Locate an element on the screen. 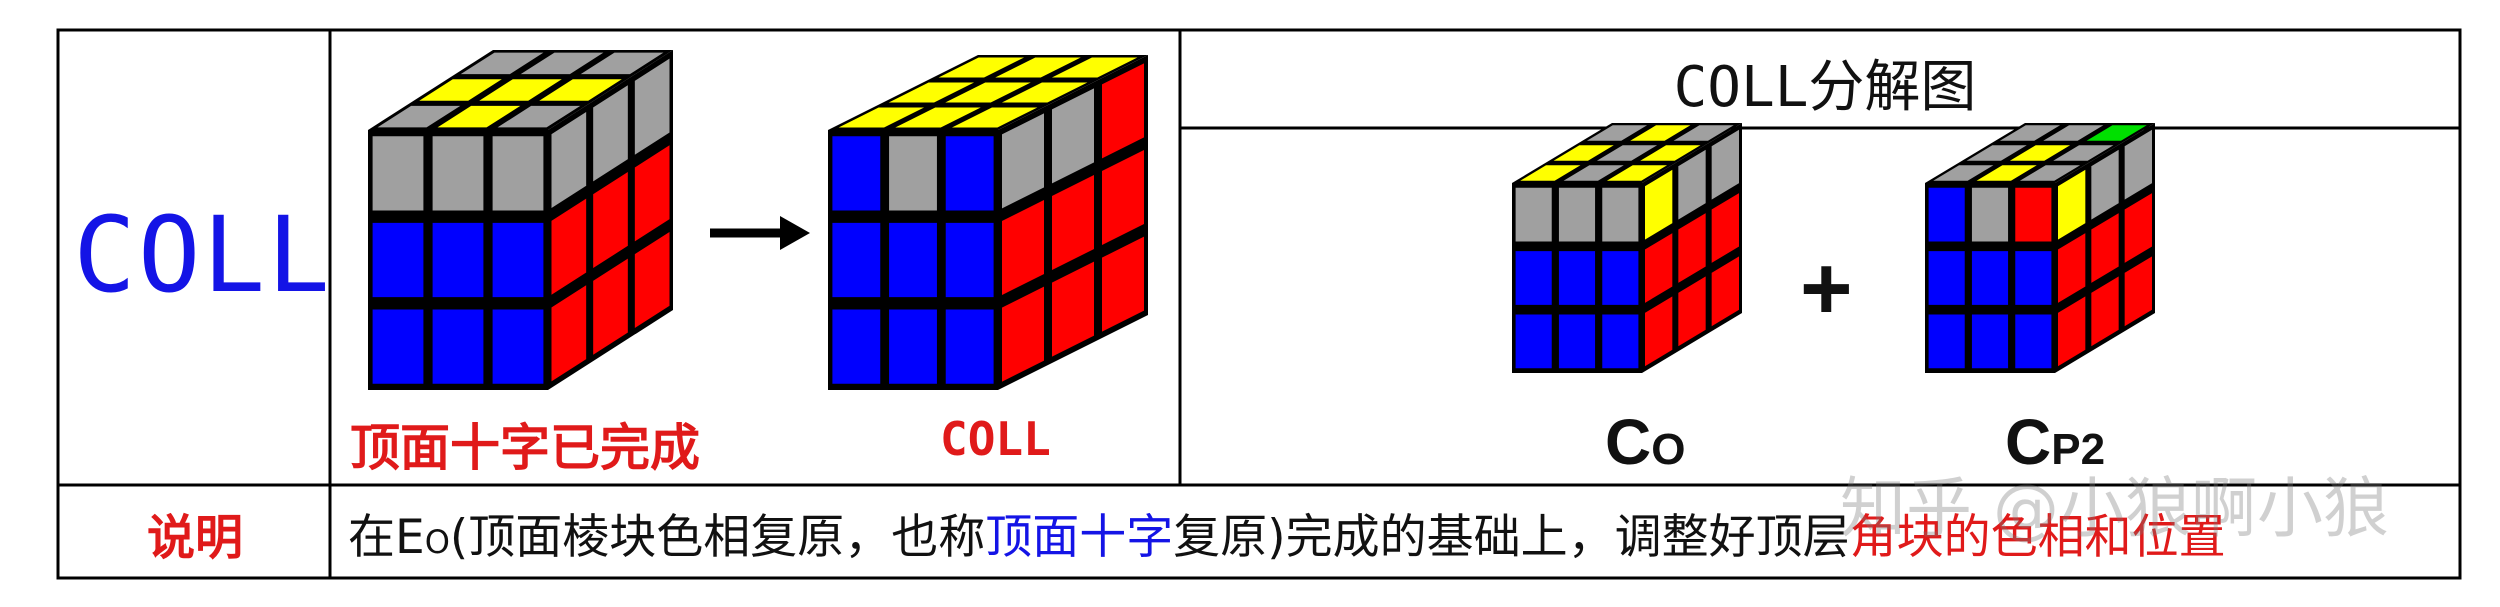 The height and width of the screenshot is (607, 2500). label-co-sub: O is located at coordinates (1668, 449).